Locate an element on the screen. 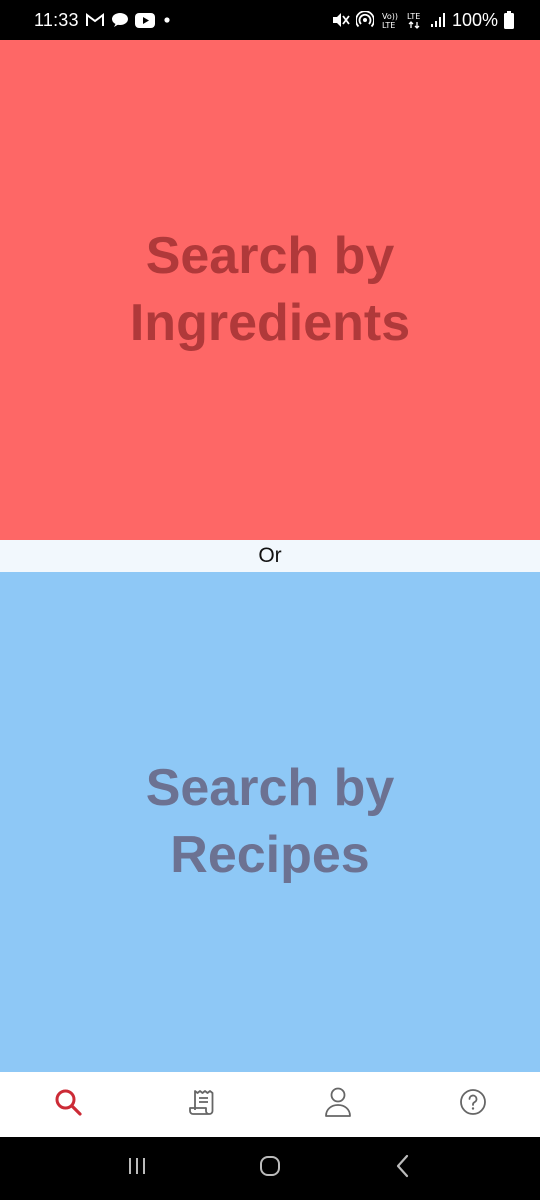 The height and width of the screenshot is (1200, 540). tab-help is located at coordinates (472, 1104).